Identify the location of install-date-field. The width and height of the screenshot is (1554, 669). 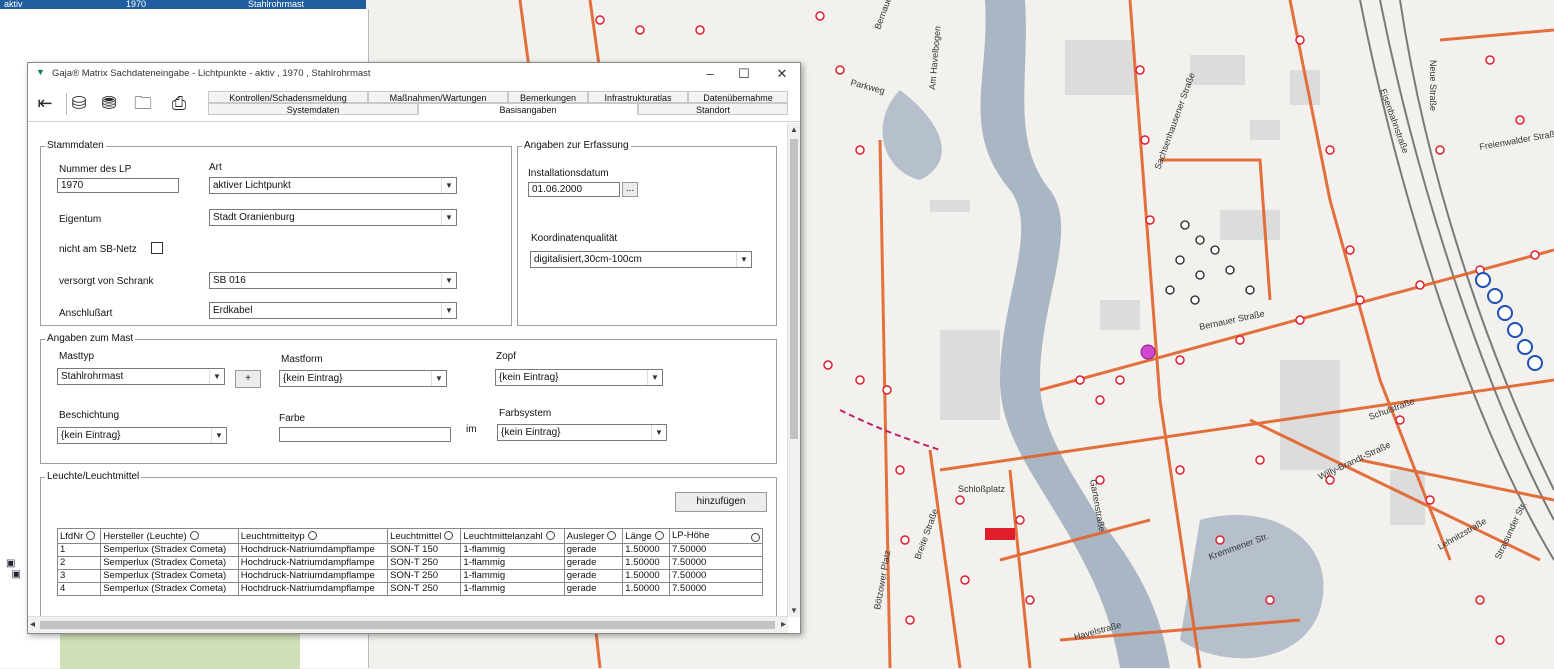
(574, 189).